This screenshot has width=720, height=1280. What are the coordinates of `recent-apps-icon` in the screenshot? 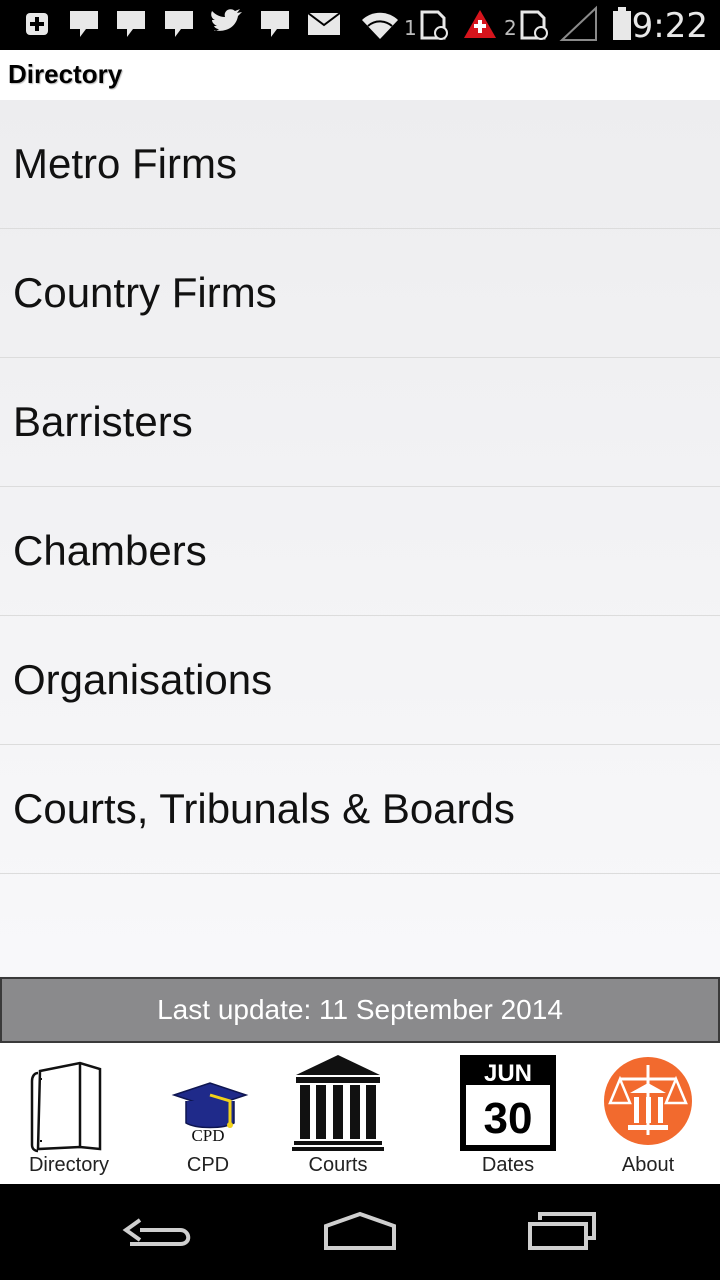 It's located at (562, 1231).